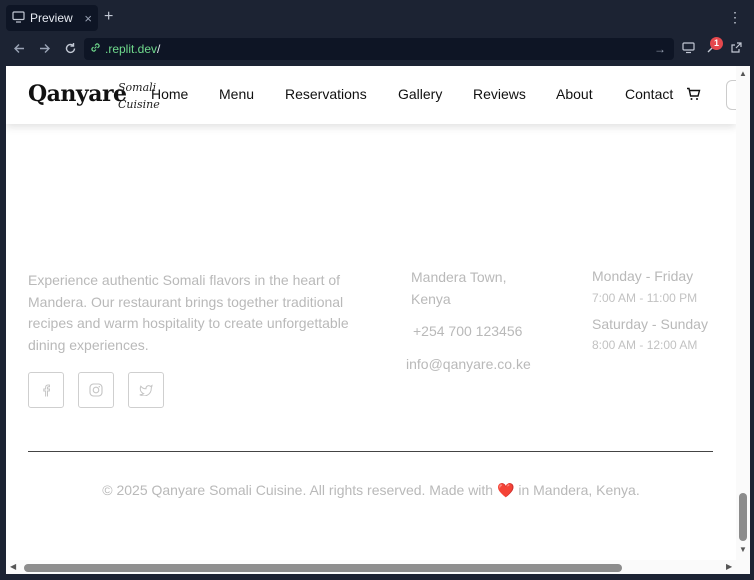  Describe the element at coordinates (370, 451) in the screenshot. I see `footer-divider` at that location.